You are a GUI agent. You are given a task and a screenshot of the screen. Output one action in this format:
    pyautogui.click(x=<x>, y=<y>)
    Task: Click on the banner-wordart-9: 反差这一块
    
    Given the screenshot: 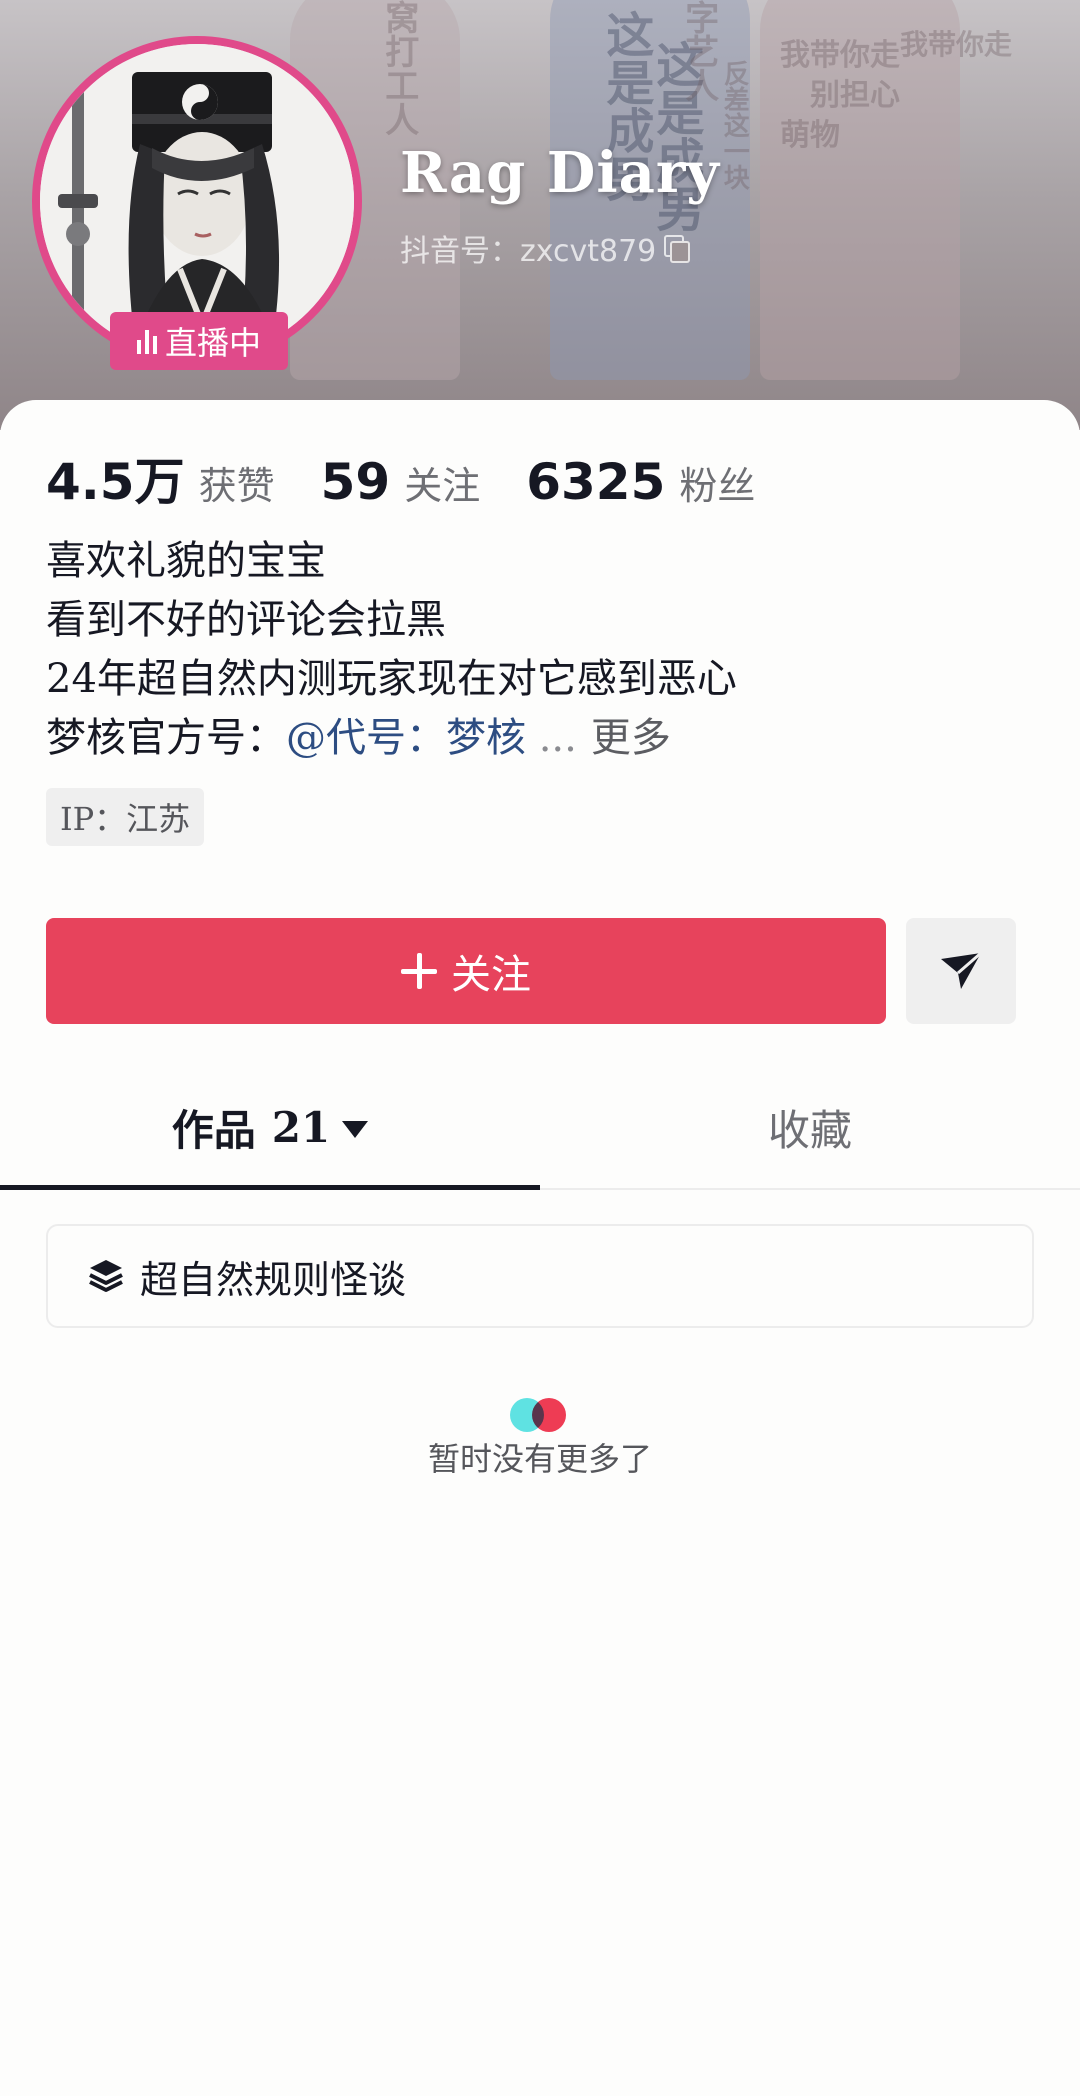 What is the action you would take?
    pyautogui.click(x=734, y=125)
    